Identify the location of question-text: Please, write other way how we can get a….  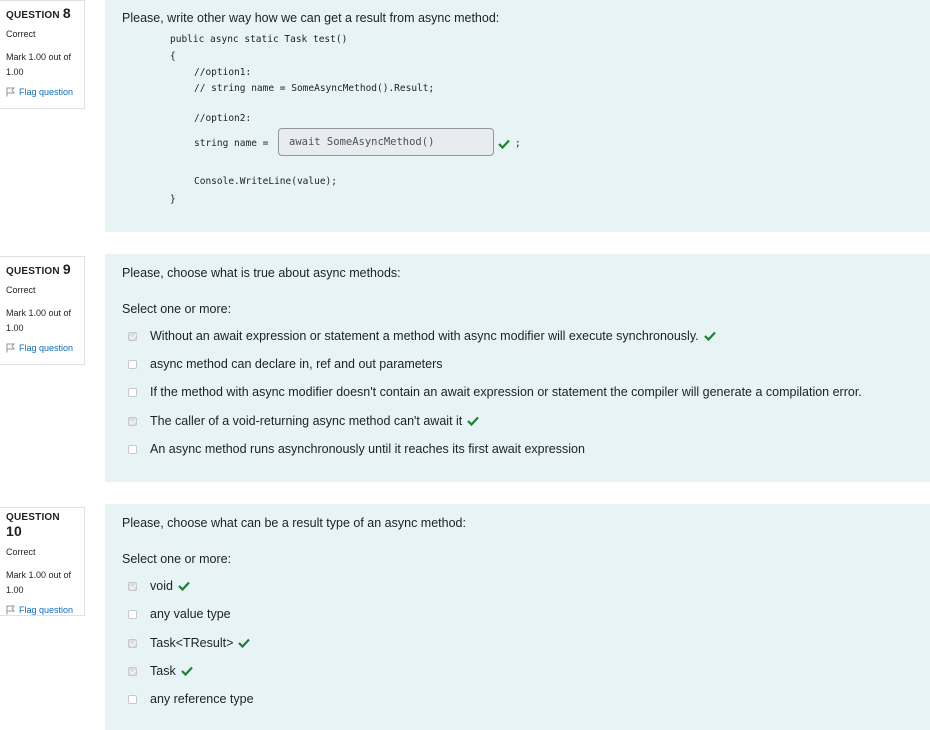
(311, 18).